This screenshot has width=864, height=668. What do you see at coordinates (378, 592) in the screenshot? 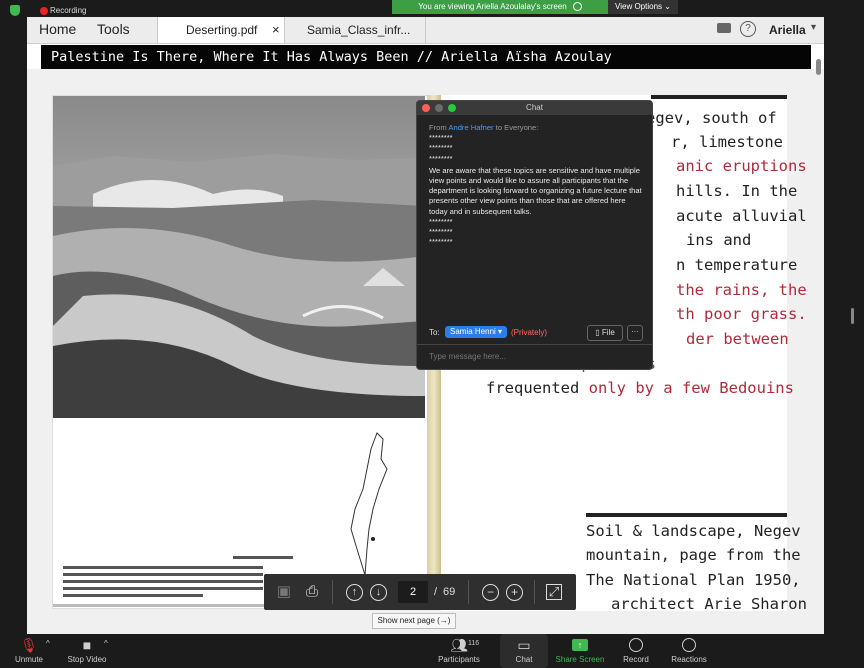
I see `next-page-icon: ↓` at bounding box center [378, 592].